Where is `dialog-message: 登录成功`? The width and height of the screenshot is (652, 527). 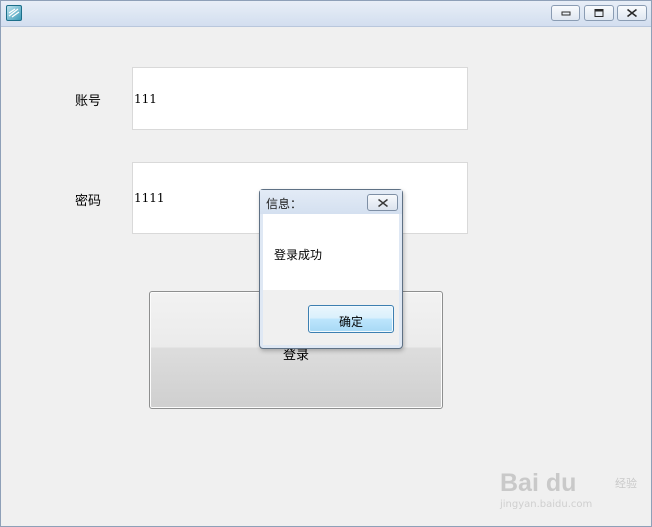
dialog-message: 登录成功 is located at coordinates (298, 255).